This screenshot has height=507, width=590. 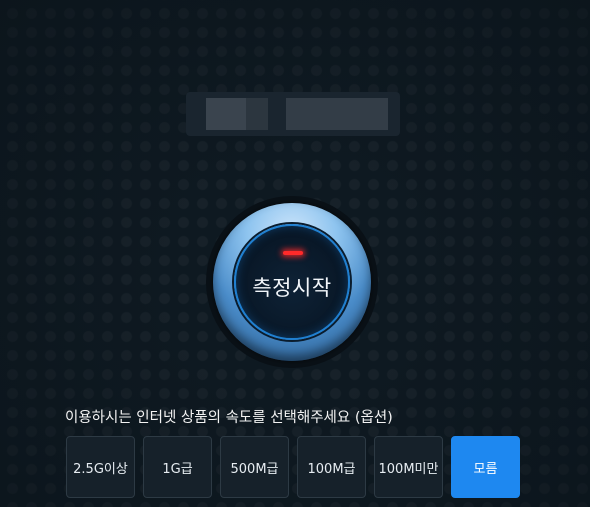 I want to click on gauge-center: 측정시작, so click(x=292, y=282).